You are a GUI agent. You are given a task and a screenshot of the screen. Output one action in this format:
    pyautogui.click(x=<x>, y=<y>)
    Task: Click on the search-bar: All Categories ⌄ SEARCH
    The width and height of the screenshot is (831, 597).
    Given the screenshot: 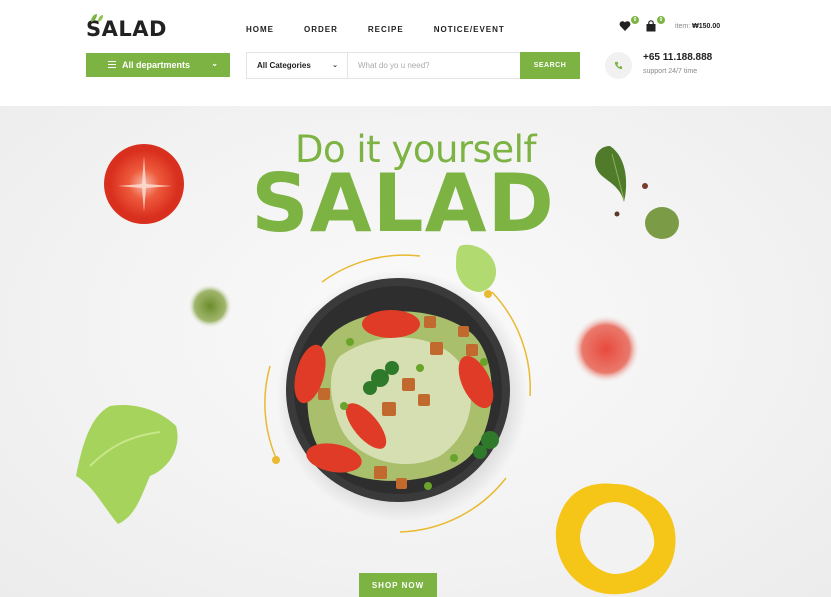 What is the action you would take?
    pyautogui.click(x=413, y=65)
    